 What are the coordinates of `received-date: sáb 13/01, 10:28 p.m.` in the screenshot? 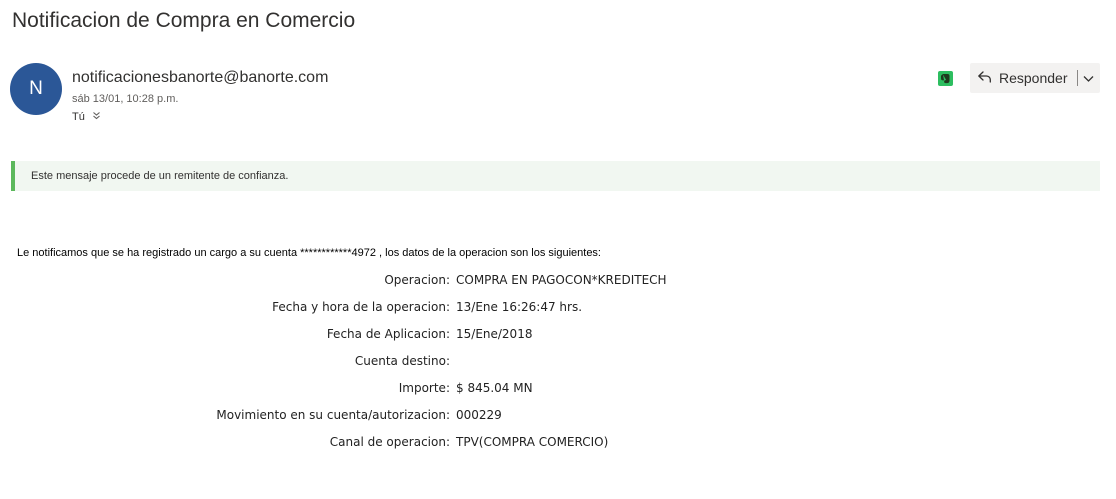 It's located at (125, 99).